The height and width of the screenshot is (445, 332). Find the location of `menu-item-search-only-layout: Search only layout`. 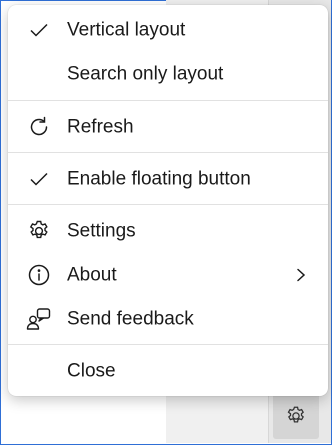

menu-item-search-only-layout: Search only layout is located at coordinates (168, 74).